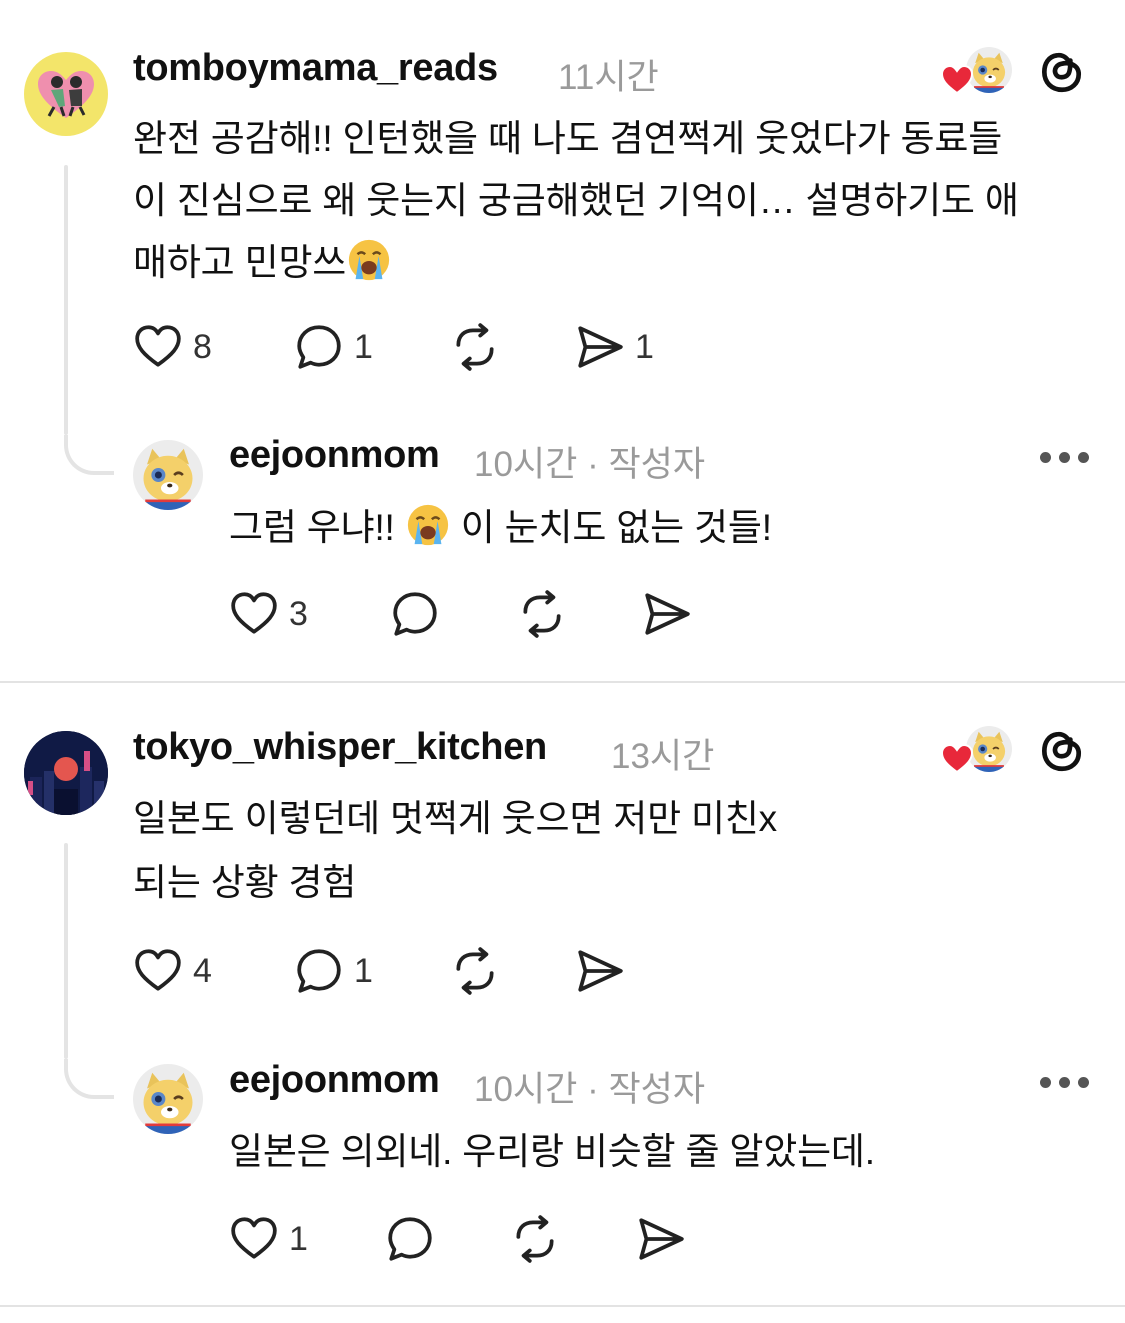 The width and height of the screenshot is (1125, 1323). Describe the element at coordinates (240, 262) in the screenshot. I see `comment-line-text: 매하고 민망쓰` at that location.